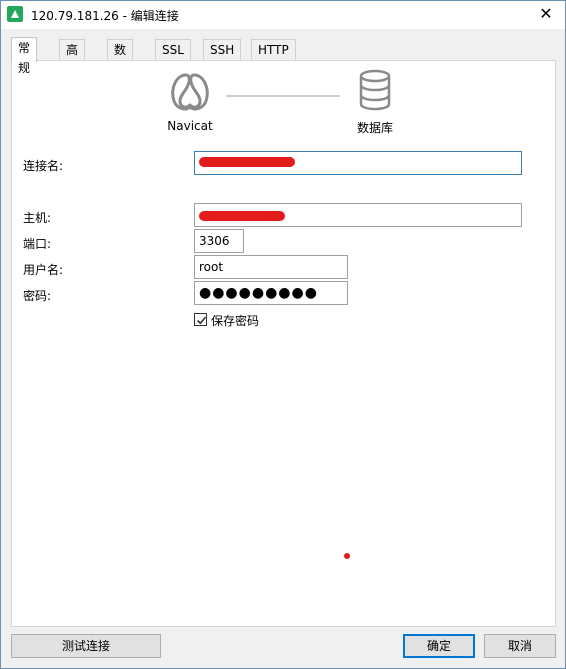  Describe the element at coordinates (219, 241) in the screenshot. I see `port-input: 3306` at that location.